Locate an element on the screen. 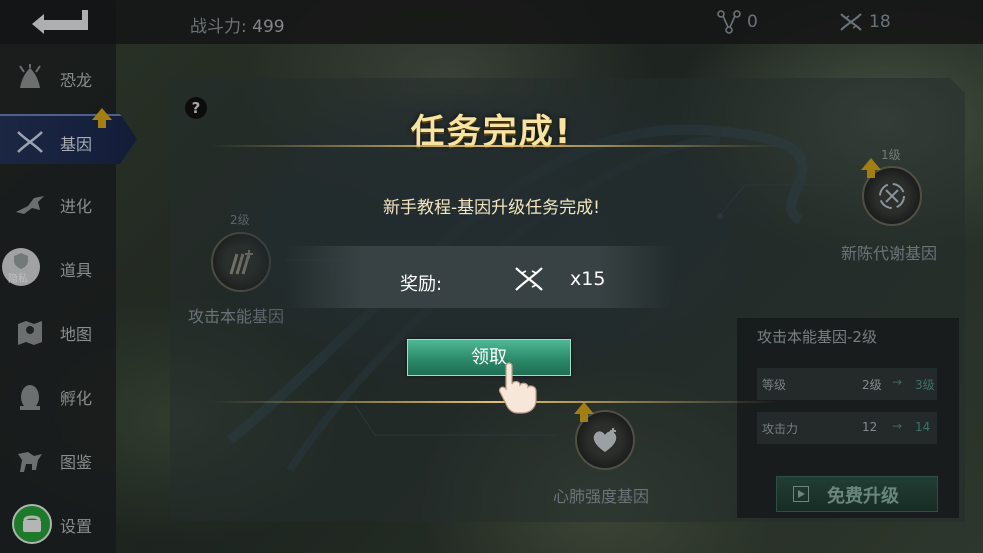  reward-band is located at coordinates (480, 277).